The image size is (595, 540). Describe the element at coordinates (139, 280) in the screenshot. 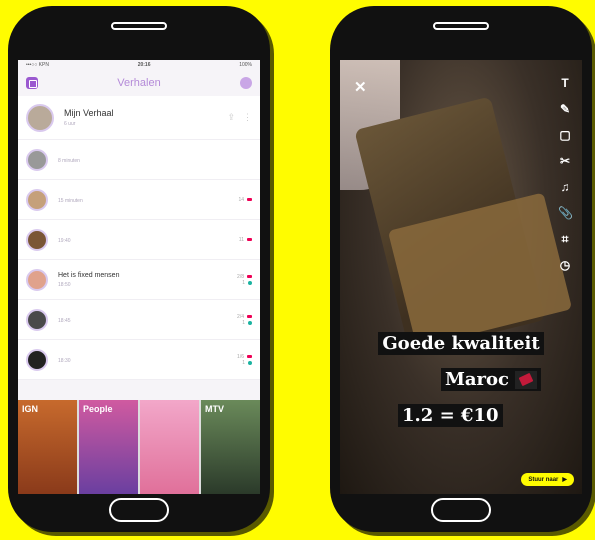

I see `list-item: Het is fixed mensen 18:50 2/8 1` at that location.